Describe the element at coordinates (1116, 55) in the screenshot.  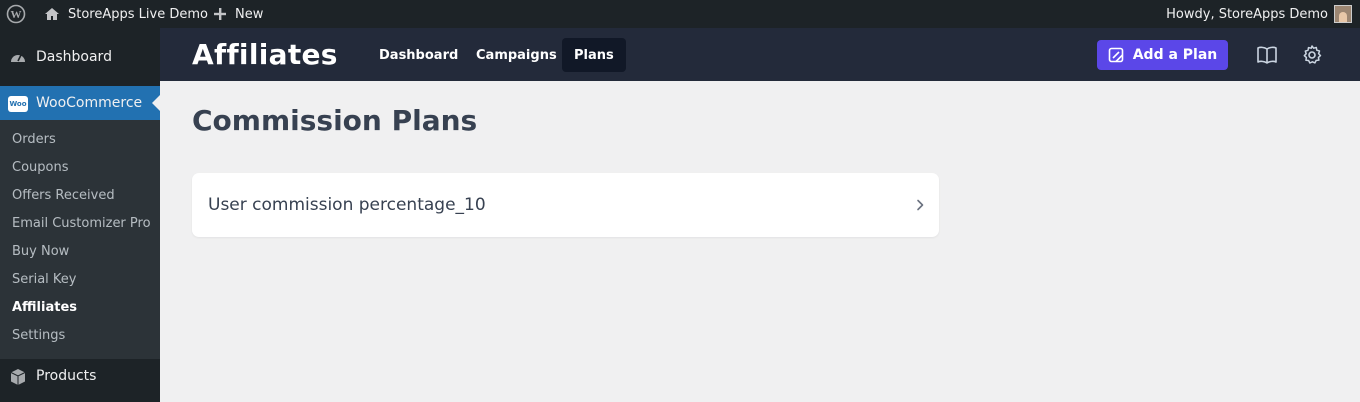
I see `add-plan-icon` at that location.